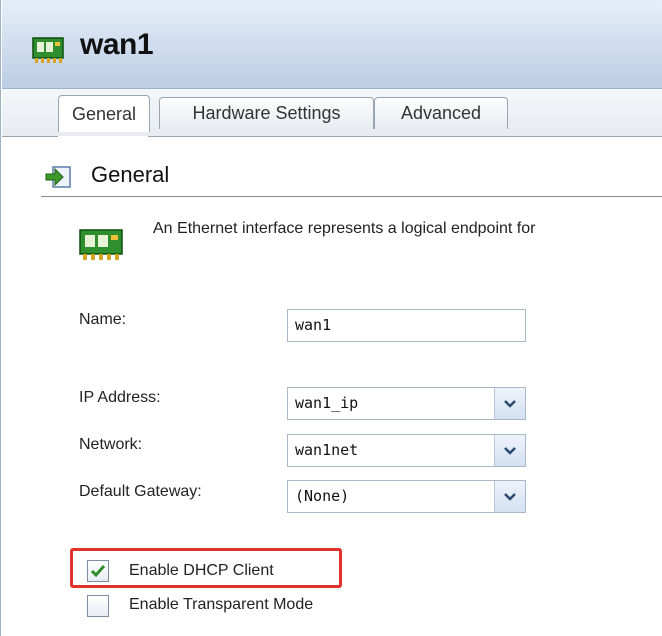 The height and width of the screenshot is (636, 662). Describe the element at coordinates (120, 397) in the screenshot. I see `ip-address-label: IP Address:` at that location.